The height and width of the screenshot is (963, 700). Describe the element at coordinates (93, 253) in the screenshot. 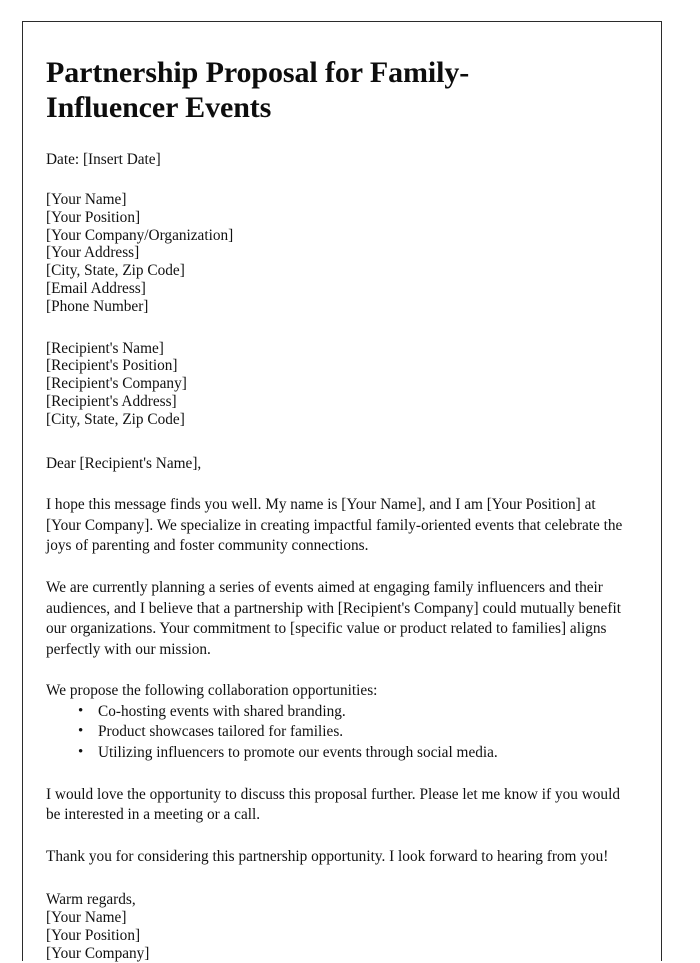

I see `sender-line: [Your Address]` at that location.